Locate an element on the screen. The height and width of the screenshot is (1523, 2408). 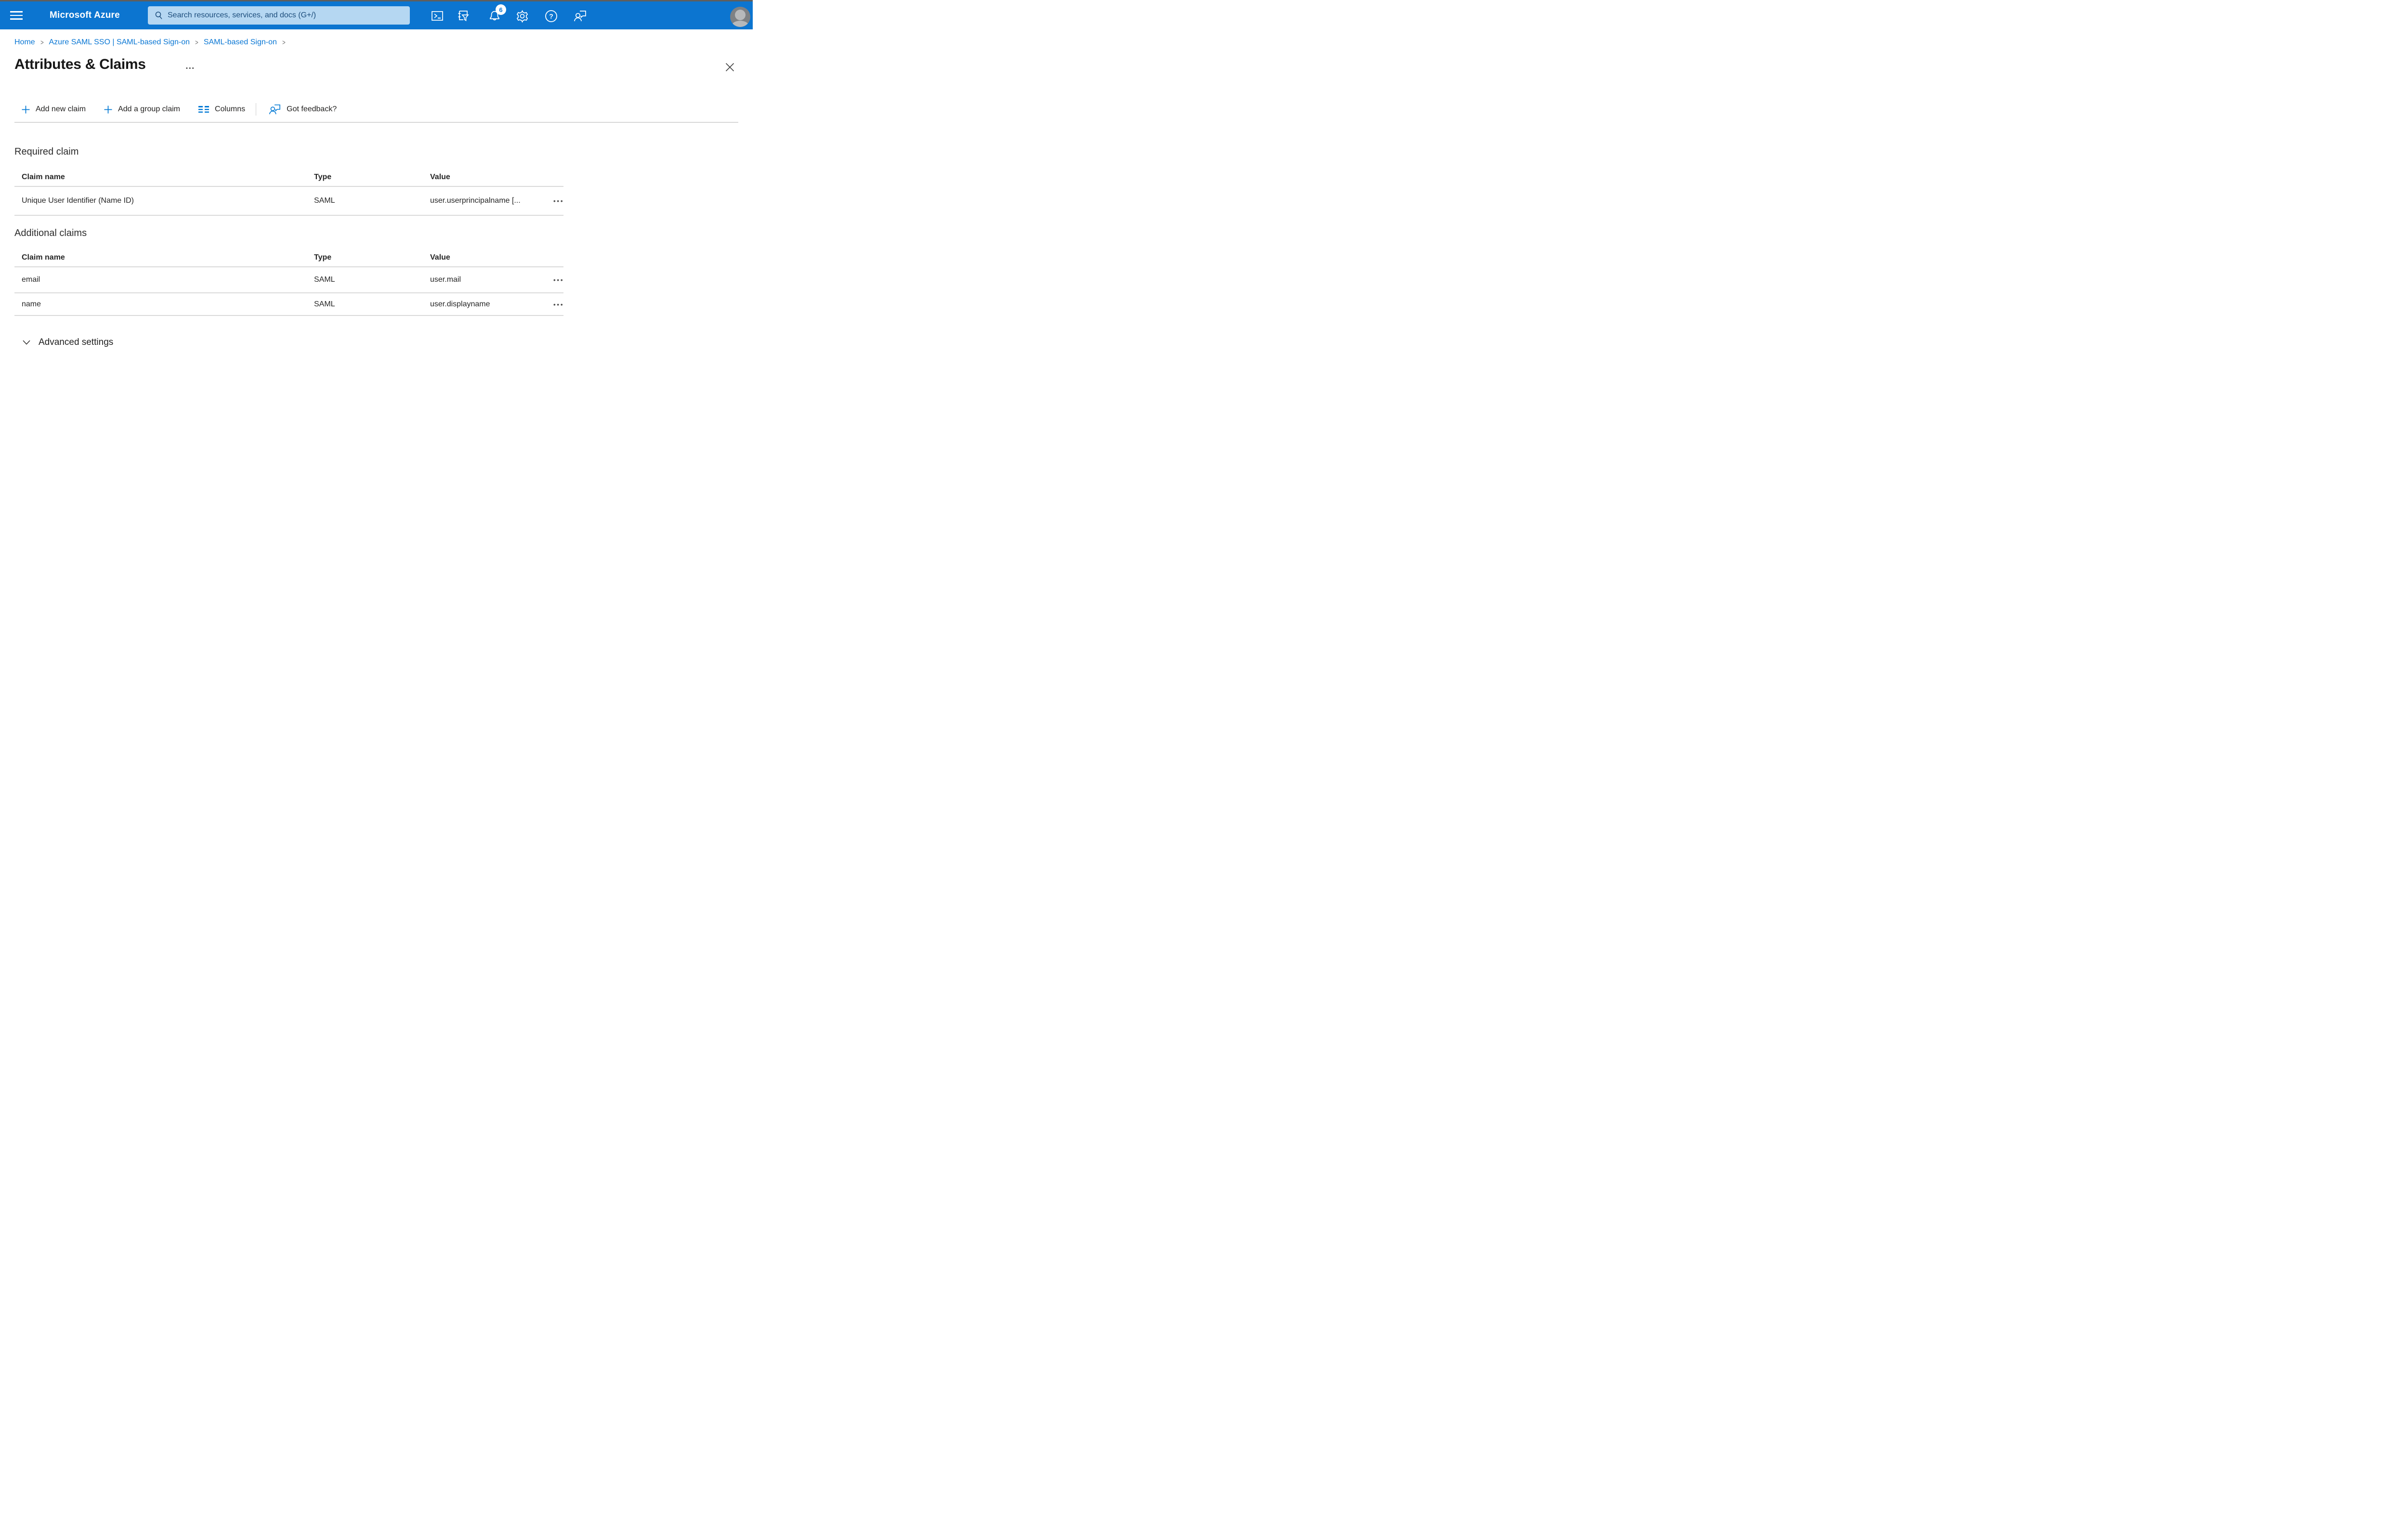
got-feedback-label: Got feedback? is located at coordinates (312, 109).